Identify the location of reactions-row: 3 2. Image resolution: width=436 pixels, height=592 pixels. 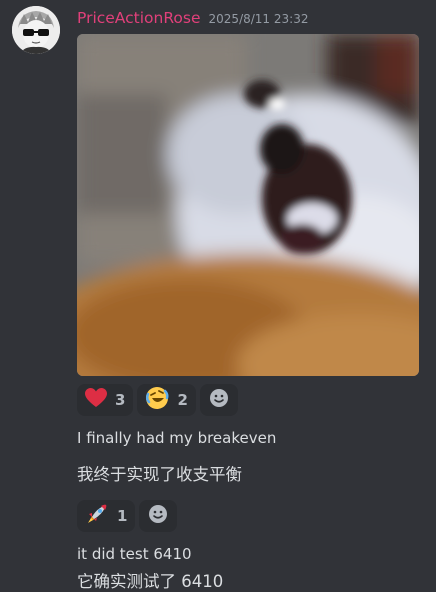
(157, 400).